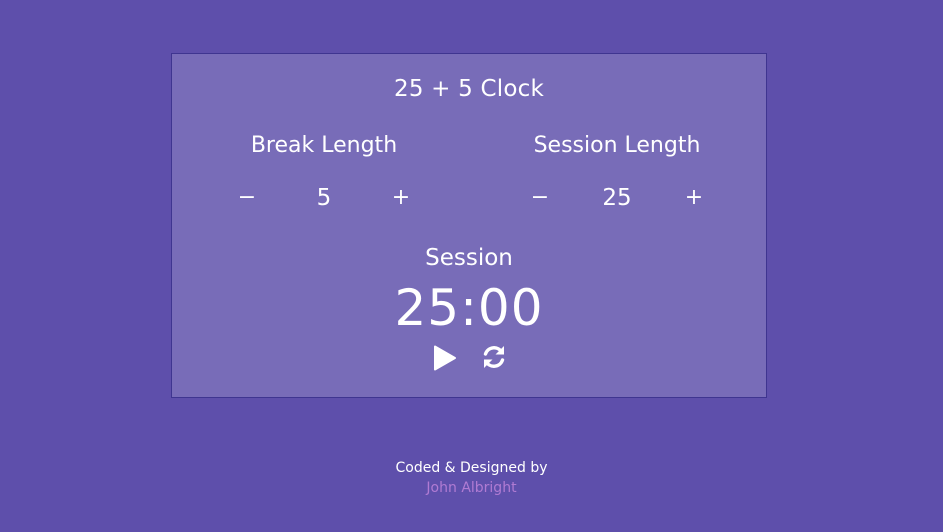  What do you see at coordinates (617, 176) in the screenshot?
I see `session-length-section: Session Length − 25 +` at bounding box center [617, 176].